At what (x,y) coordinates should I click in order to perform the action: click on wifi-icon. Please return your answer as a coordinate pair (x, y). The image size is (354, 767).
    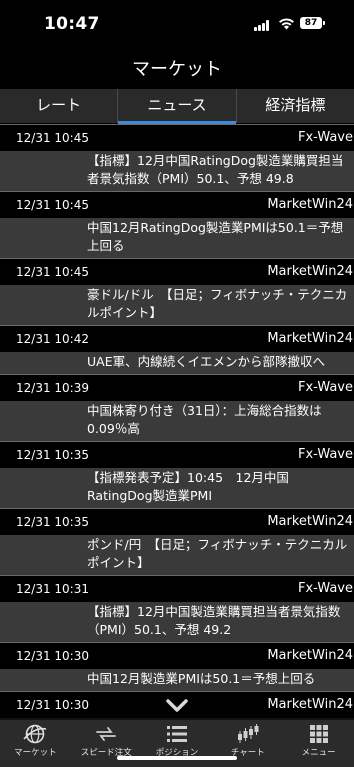
    Looking at the image, I should click on (286, 24).